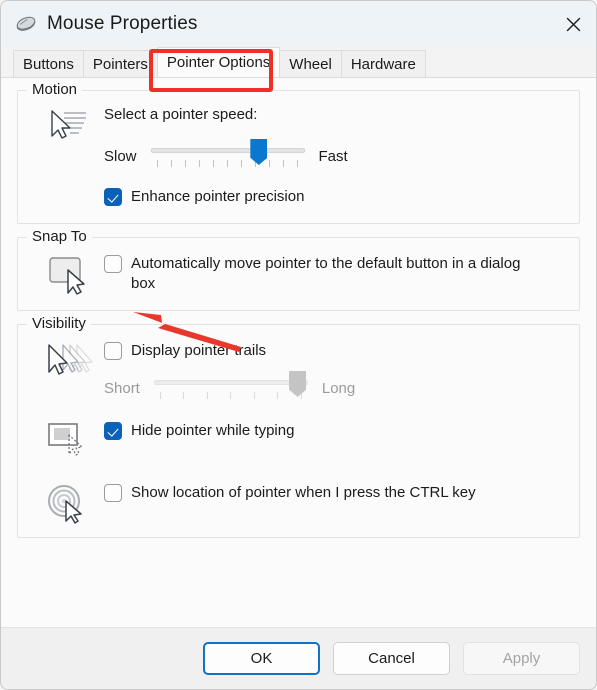 The width and height of the screenshot is (597, 690). I want to click on tab-label: Wheel, so click(310, 64).